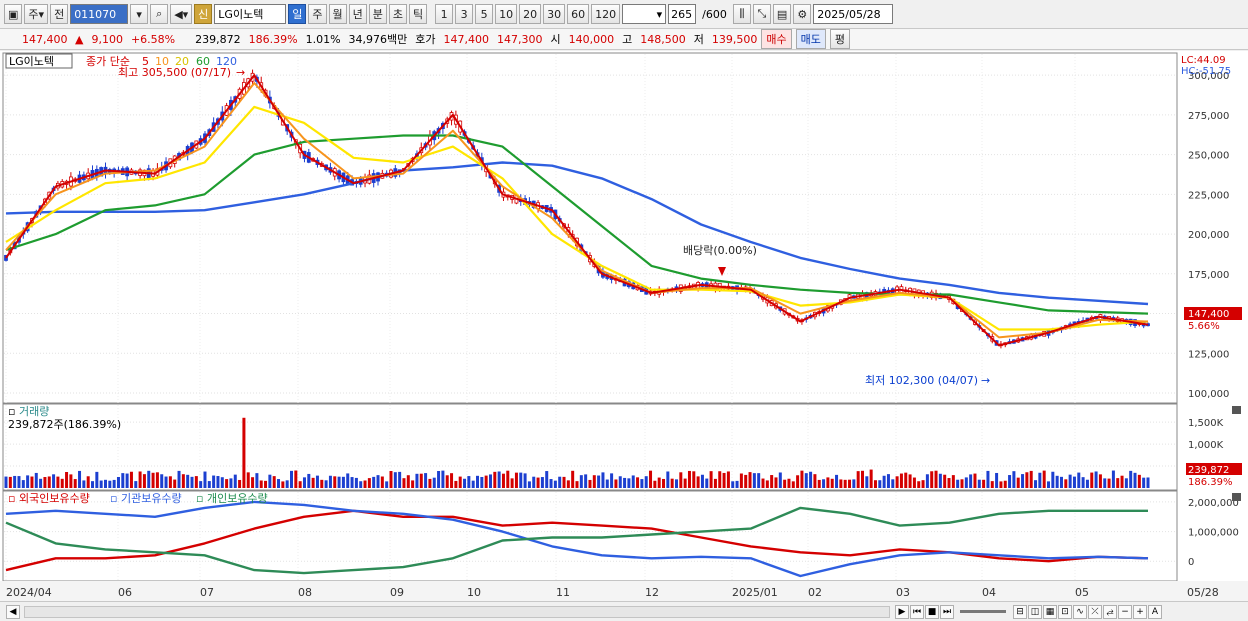 This screenshot has height=621, width=1248. I want to click on count-input: 265, so click(682, 14).